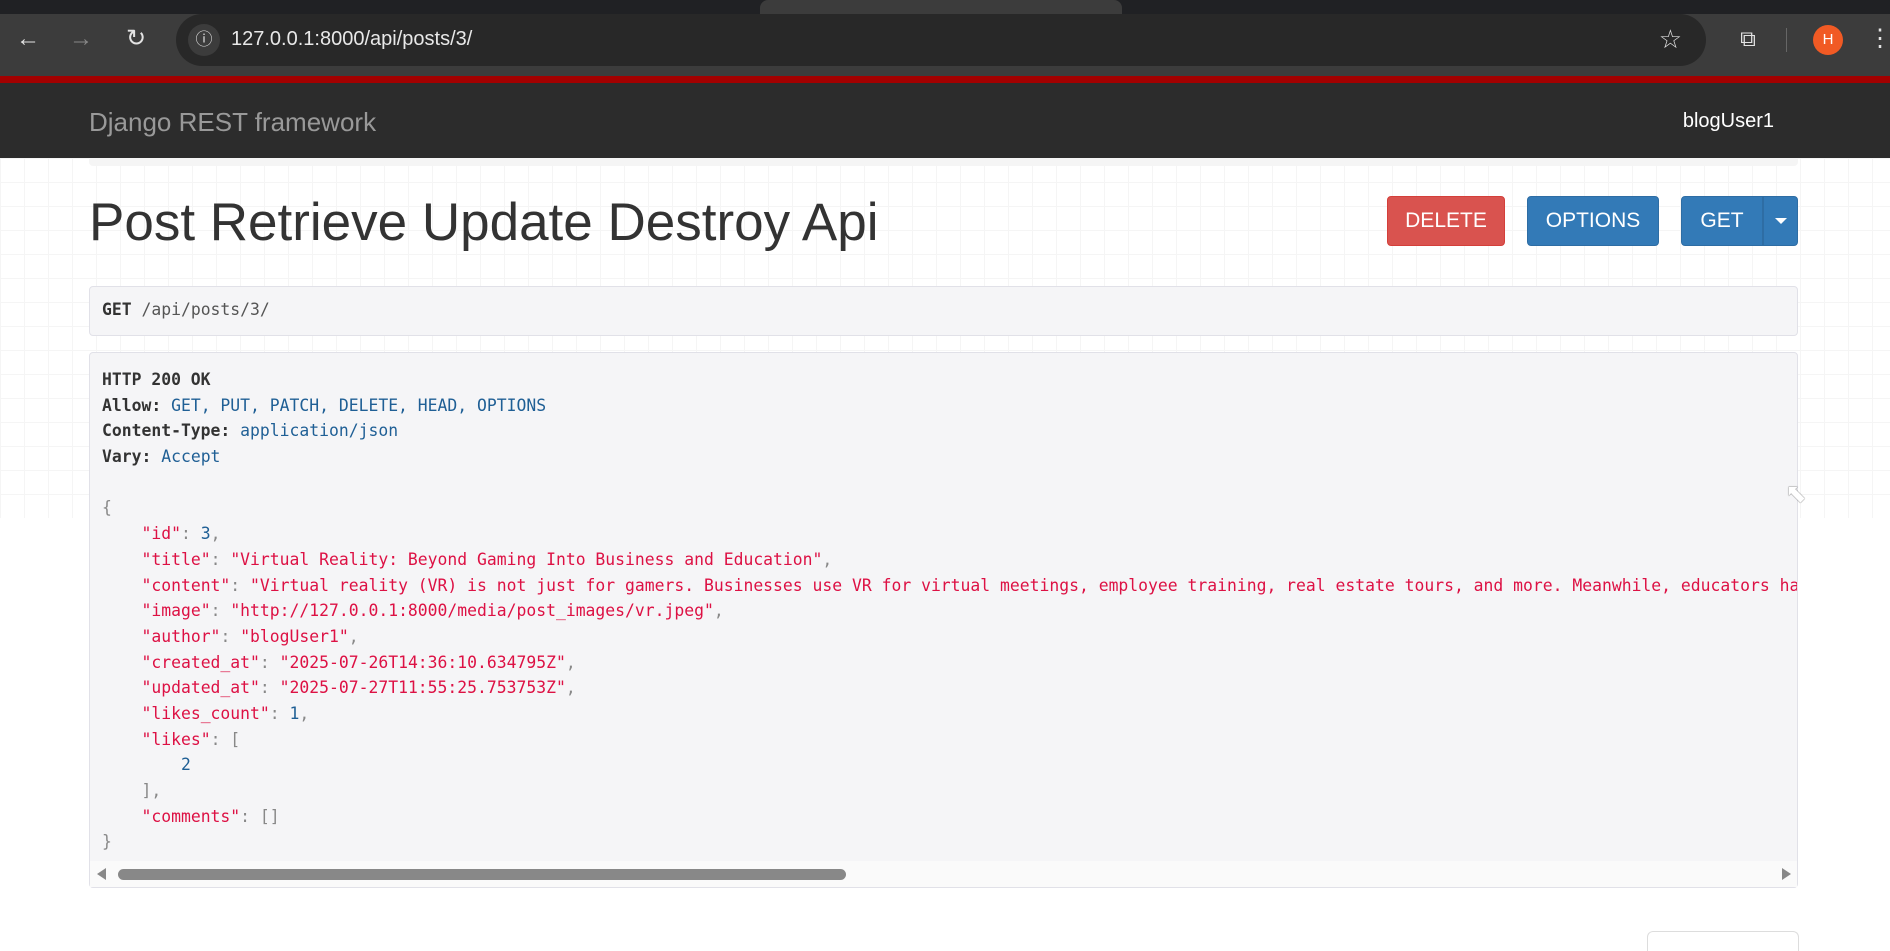 This screenshot has height=951, width=1890. What do you see at coordinates (232, 122) in the screenshot?
I see `brand-link: Django REST framework` at bounding box center [232, 122].